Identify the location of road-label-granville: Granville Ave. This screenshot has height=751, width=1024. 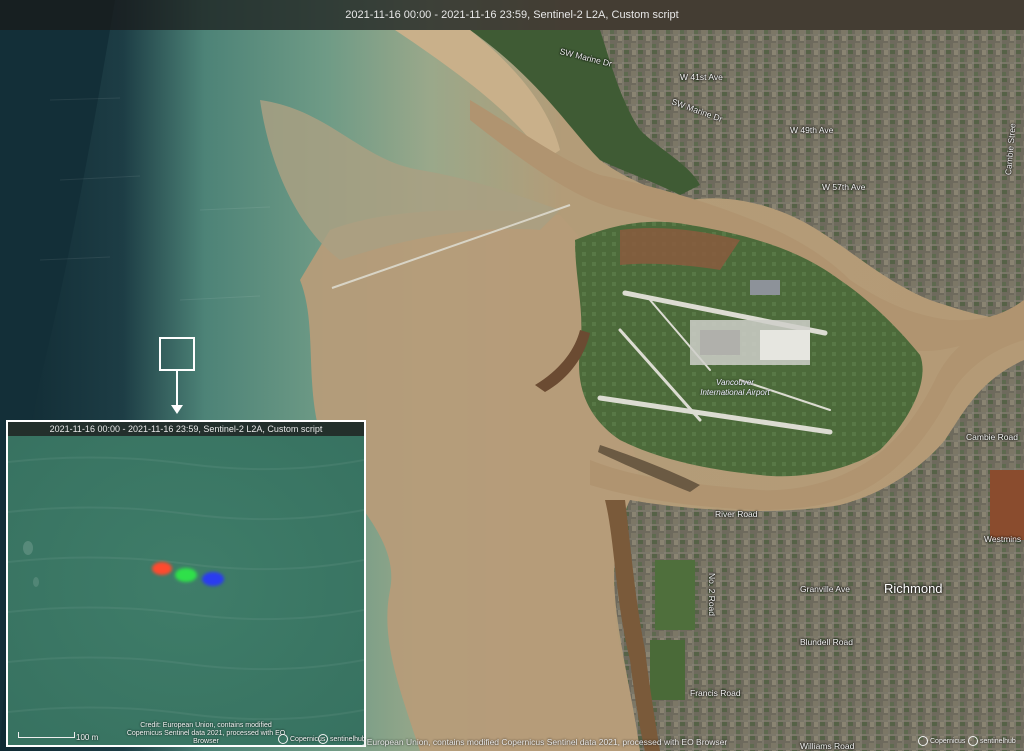
(825, 589).